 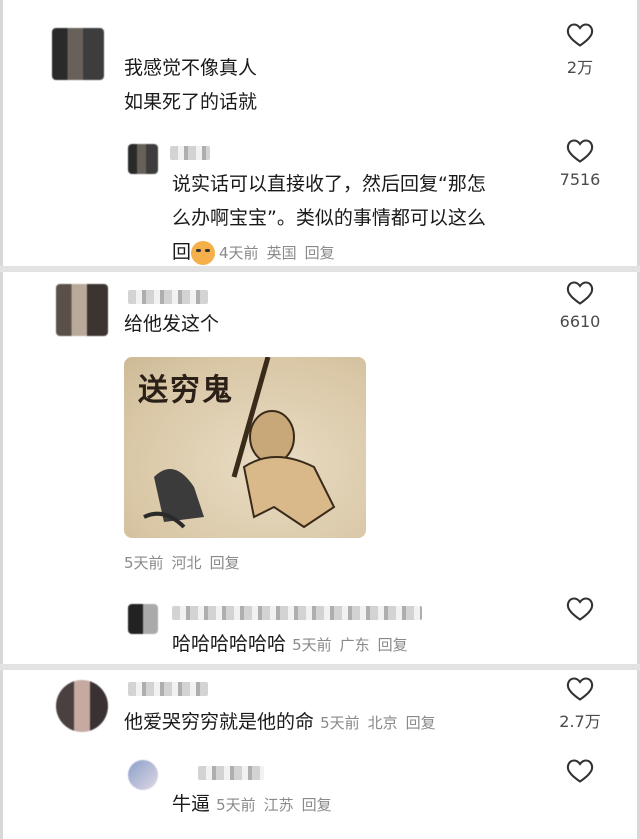 I want to click on meta-line: 5天前 河北 回复, so click(x=186, y=562).